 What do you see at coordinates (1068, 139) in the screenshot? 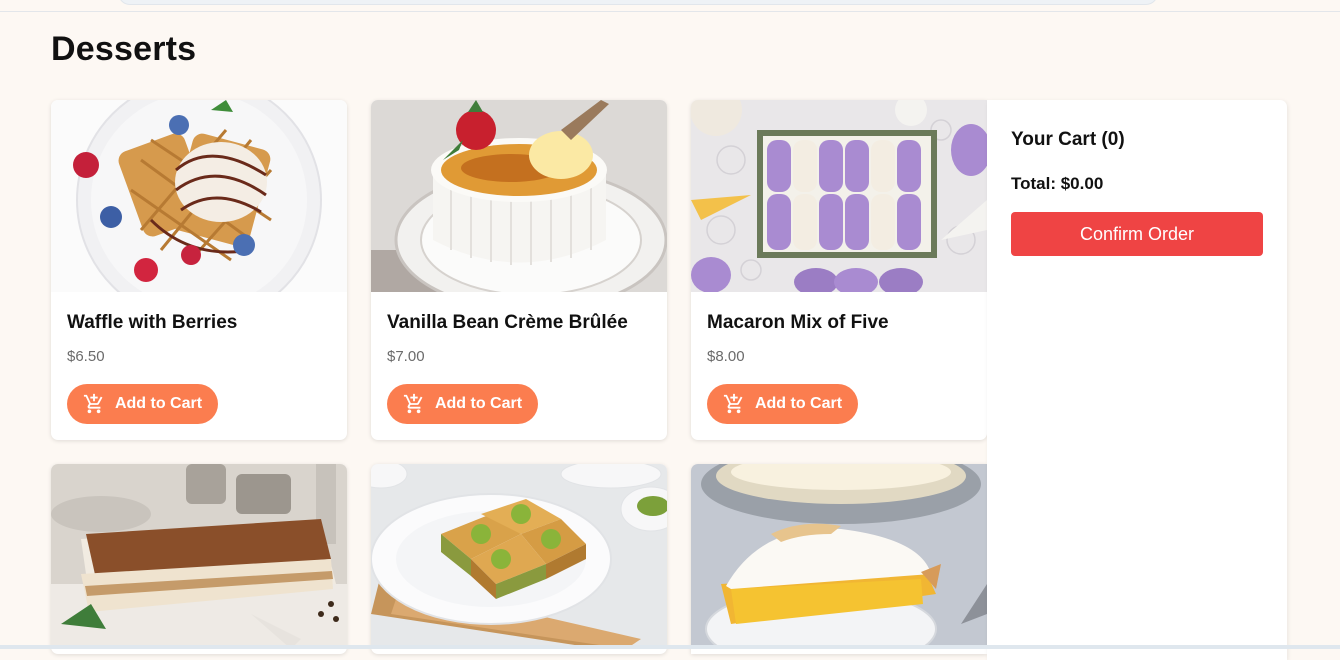
I see `cart-title: Your Cart (0)` at bounding box center [1068, 139].